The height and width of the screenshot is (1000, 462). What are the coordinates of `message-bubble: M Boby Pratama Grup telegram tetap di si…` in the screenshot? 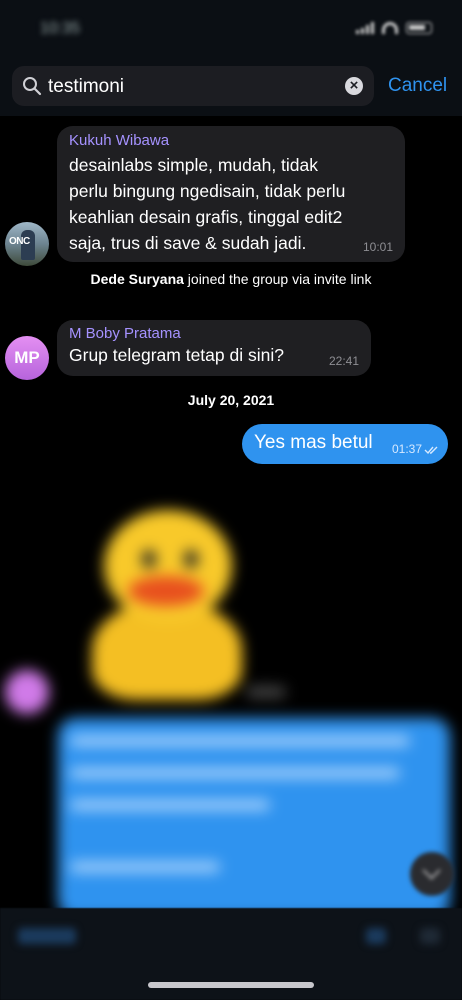 It's located at (214, 348).